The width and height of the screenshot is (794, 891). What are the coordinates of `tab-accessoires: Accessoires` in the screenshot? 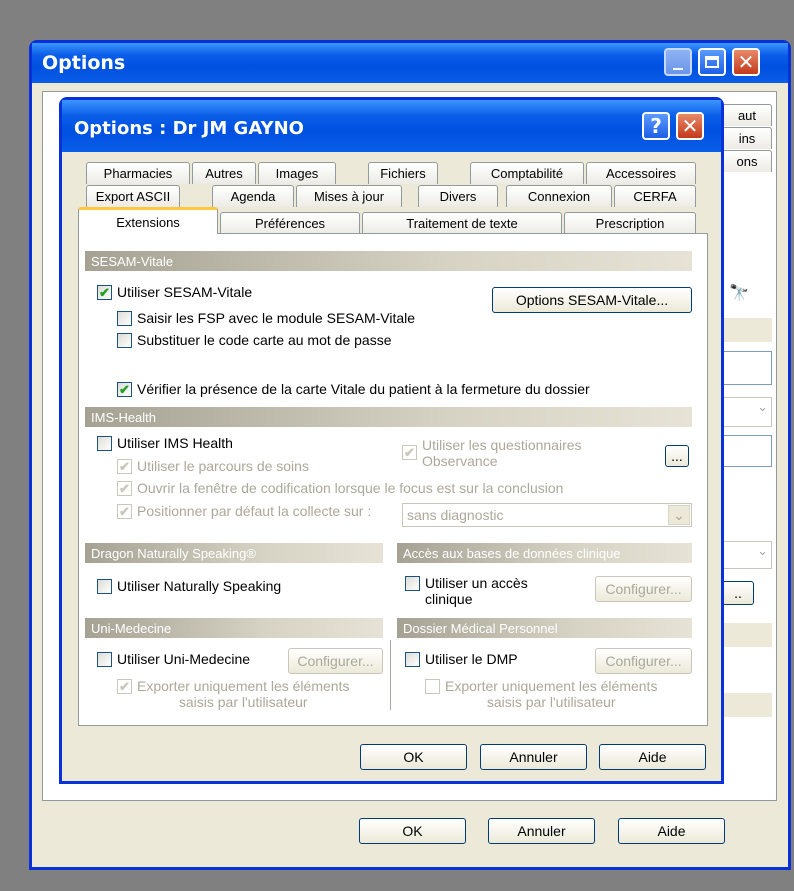 It's located at (641, 173).